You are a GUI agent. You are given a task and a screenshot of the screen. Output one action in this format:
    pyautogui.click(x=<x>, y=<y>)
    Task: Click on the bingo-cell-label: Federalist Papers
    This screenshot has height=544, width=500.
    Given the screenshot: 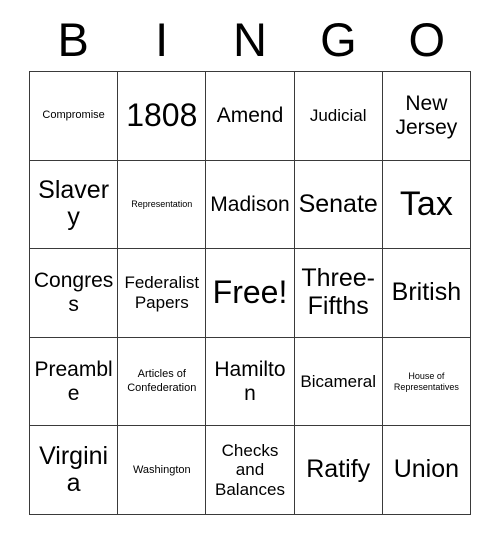 What is the action you would take?
    pyautogui.click(x=162, y=292)
    